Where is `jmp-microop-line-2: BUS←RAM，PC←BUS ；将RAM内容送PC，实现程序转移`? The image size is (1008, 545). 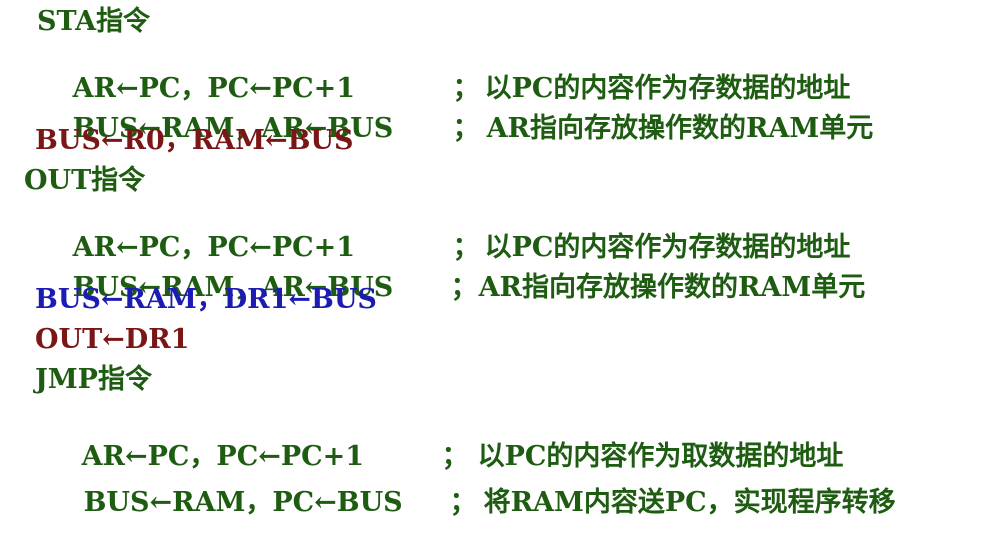 jmp-microop-line-2: BUS←RAM，PC←BUS ；将RAM内容送PC，实现程序转移 is located at coordinates (471, 502).